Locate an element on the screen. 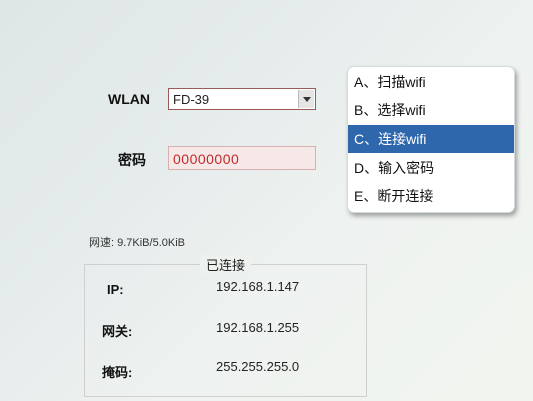 The width and height of the screenshot is (533, 401). wlan-label: WLAN is located at coordinates (129, 99).